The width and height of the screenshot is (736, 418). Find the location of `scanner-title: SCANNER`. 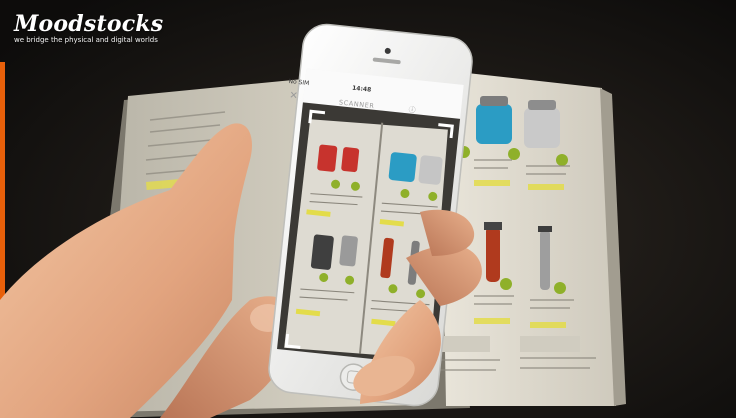

scanner-title: SCANNER is located at coordinates (356, 104).